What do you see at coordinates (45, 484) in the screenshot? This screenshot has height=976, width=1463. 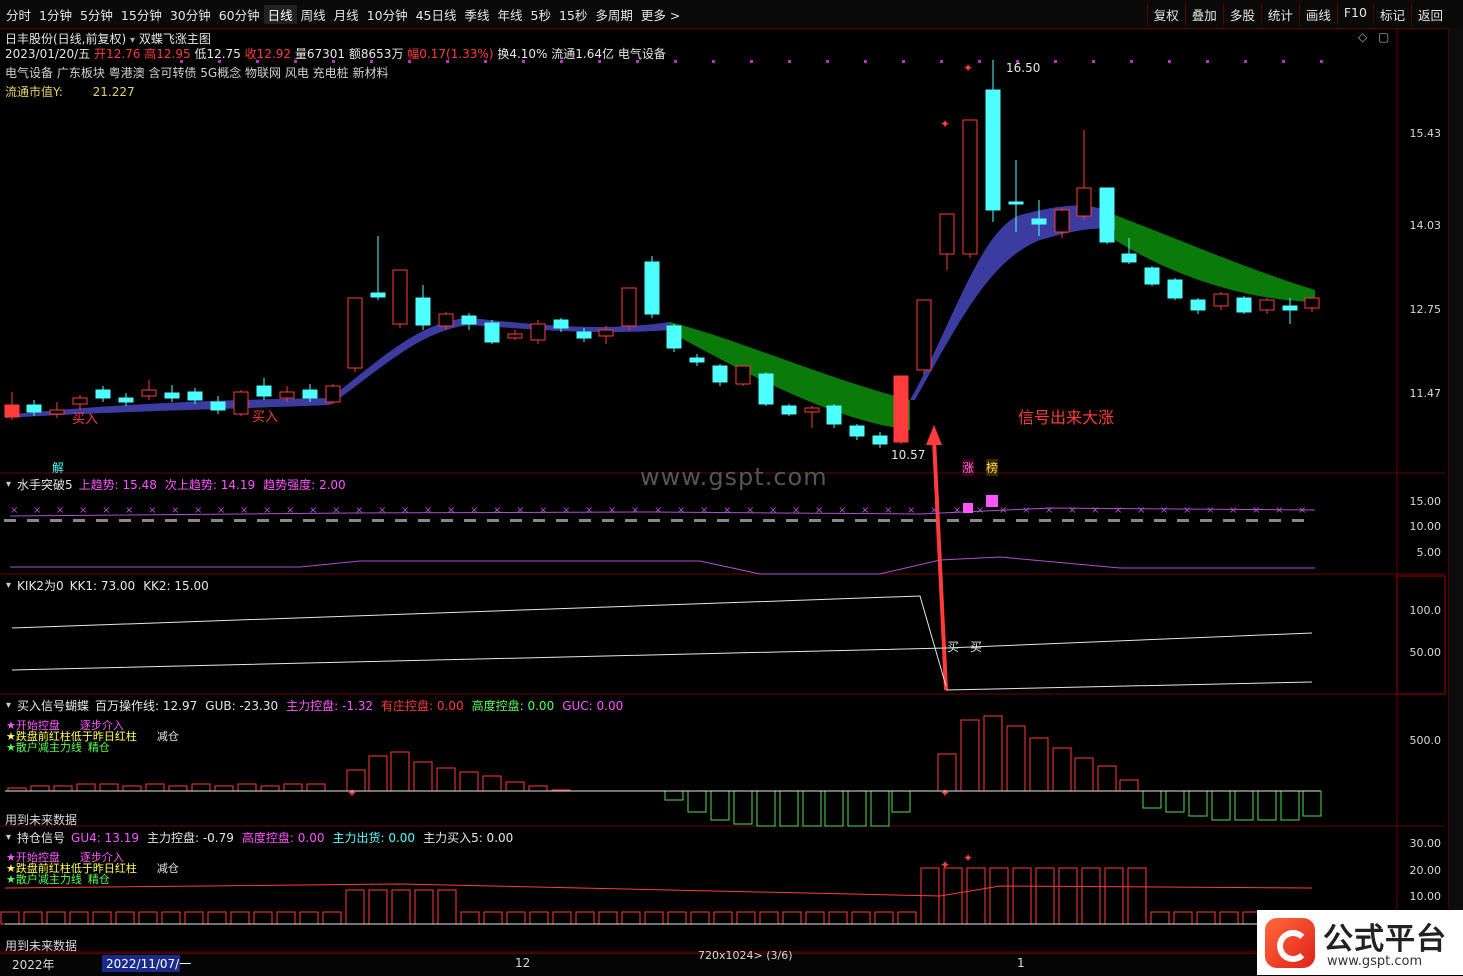 I see `panel1-name: 水手突破5` at bounding box center [45, 484].